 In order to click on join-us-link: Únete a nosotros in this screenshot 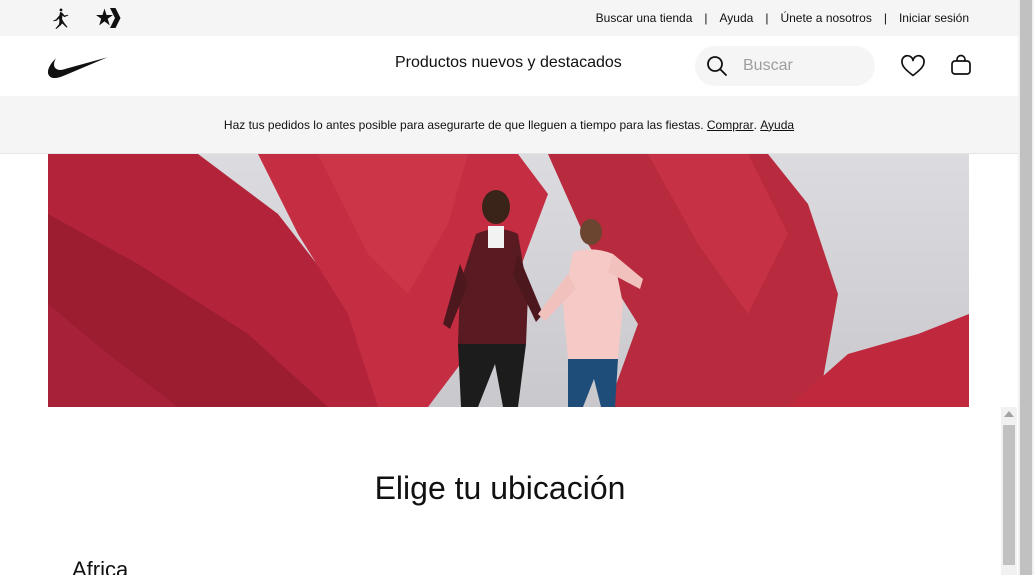, I will do `click(825, 18)`.